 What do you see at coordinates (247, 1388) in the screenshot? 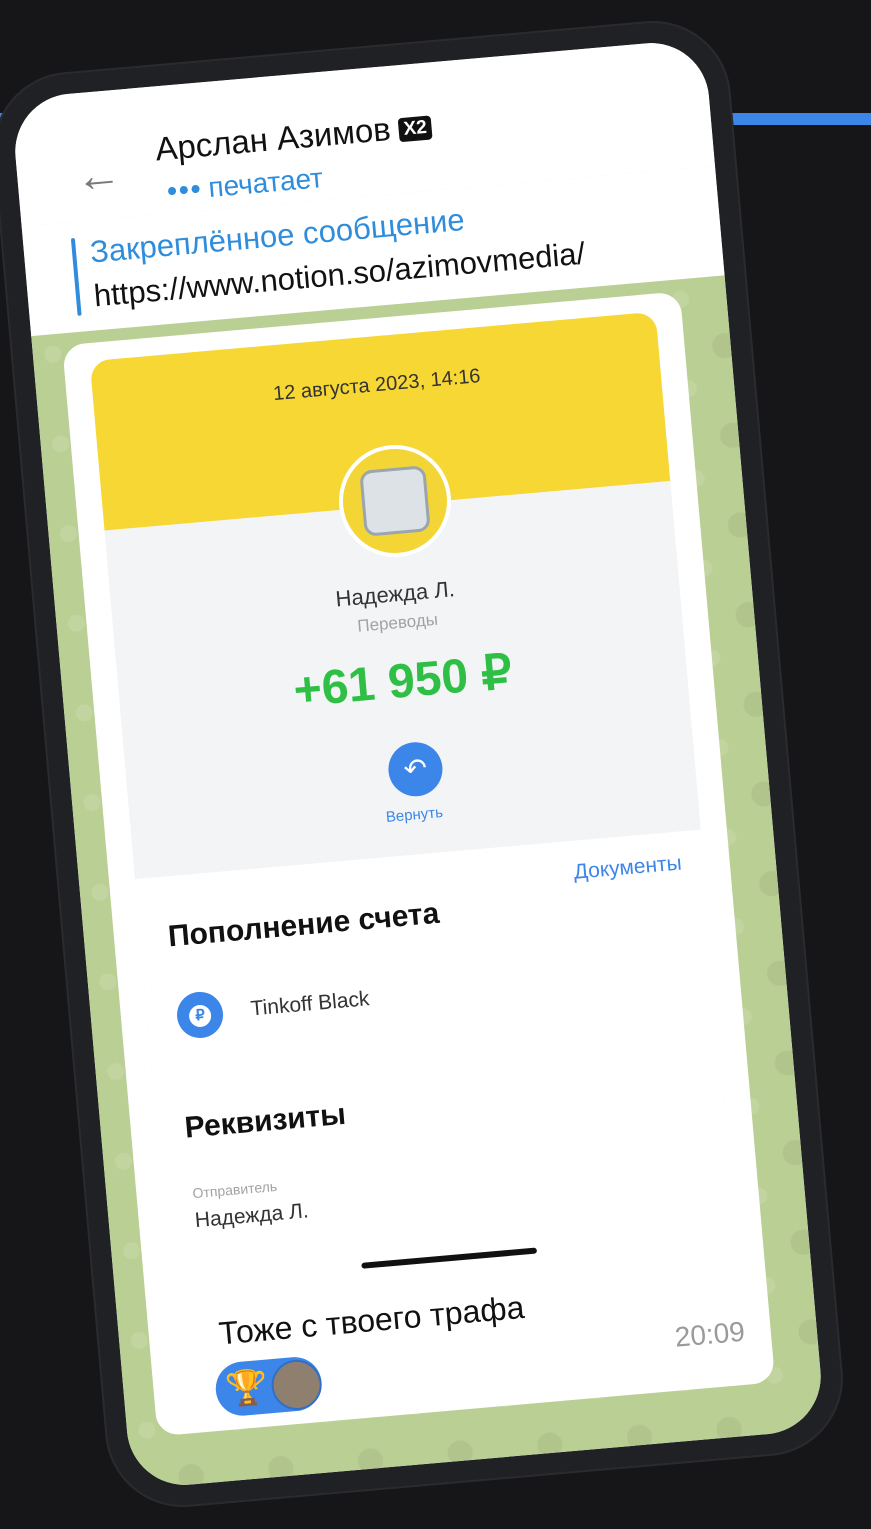
I see `trophy-icon: 🏆` at bounding box center [247, 1388].